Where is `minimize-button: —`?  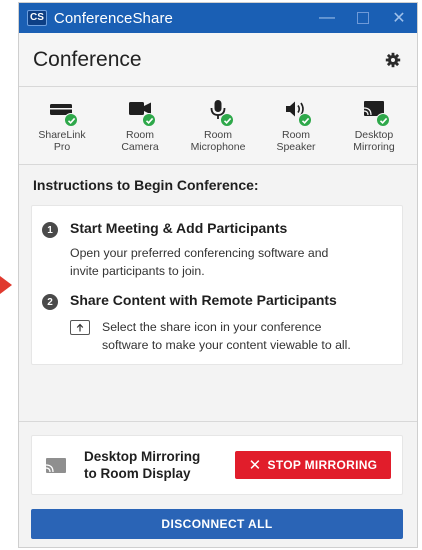 minimize-button: — is located at coordinates (327, 18).